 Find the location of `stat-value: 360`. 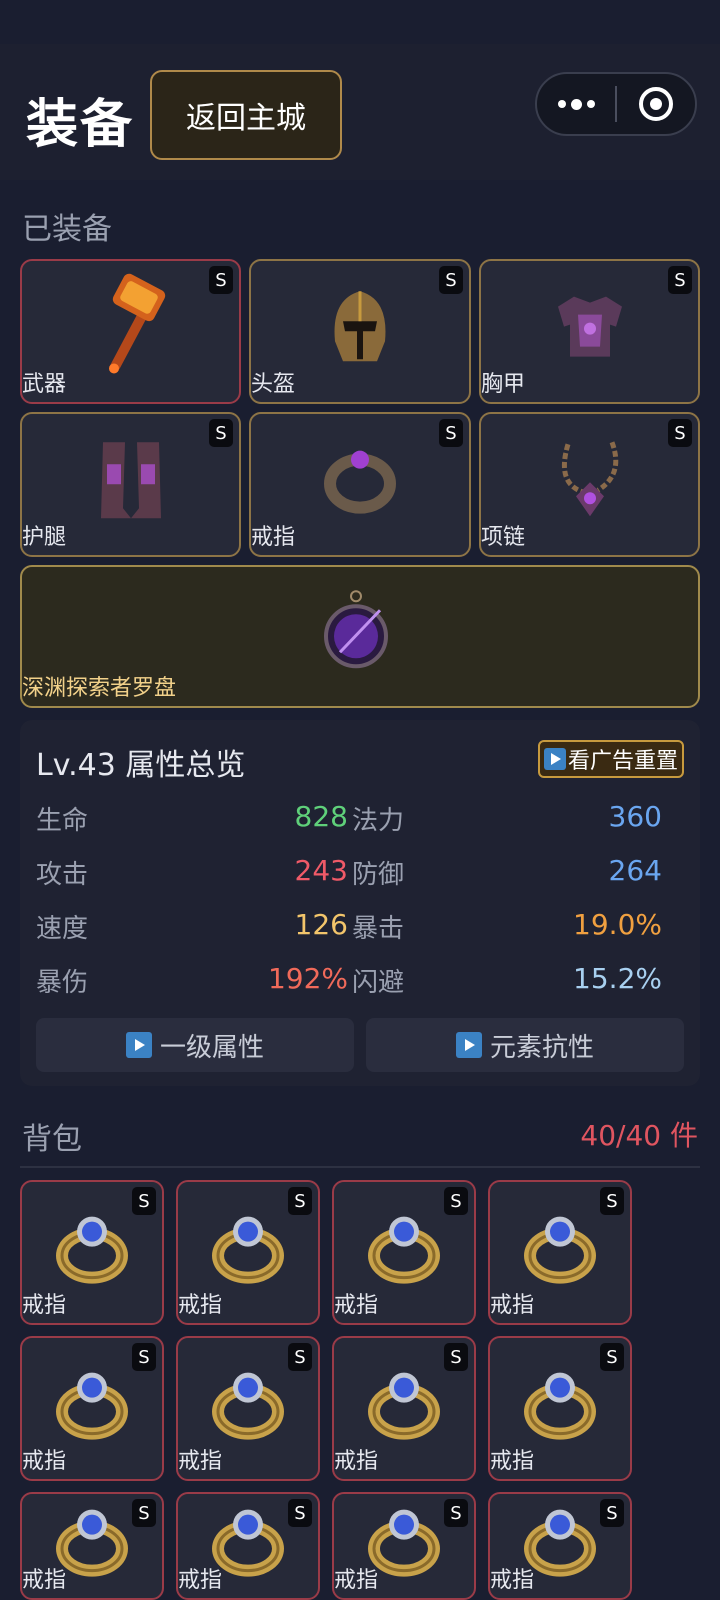

stat-value: 360 is located at coordinates (635, 816).